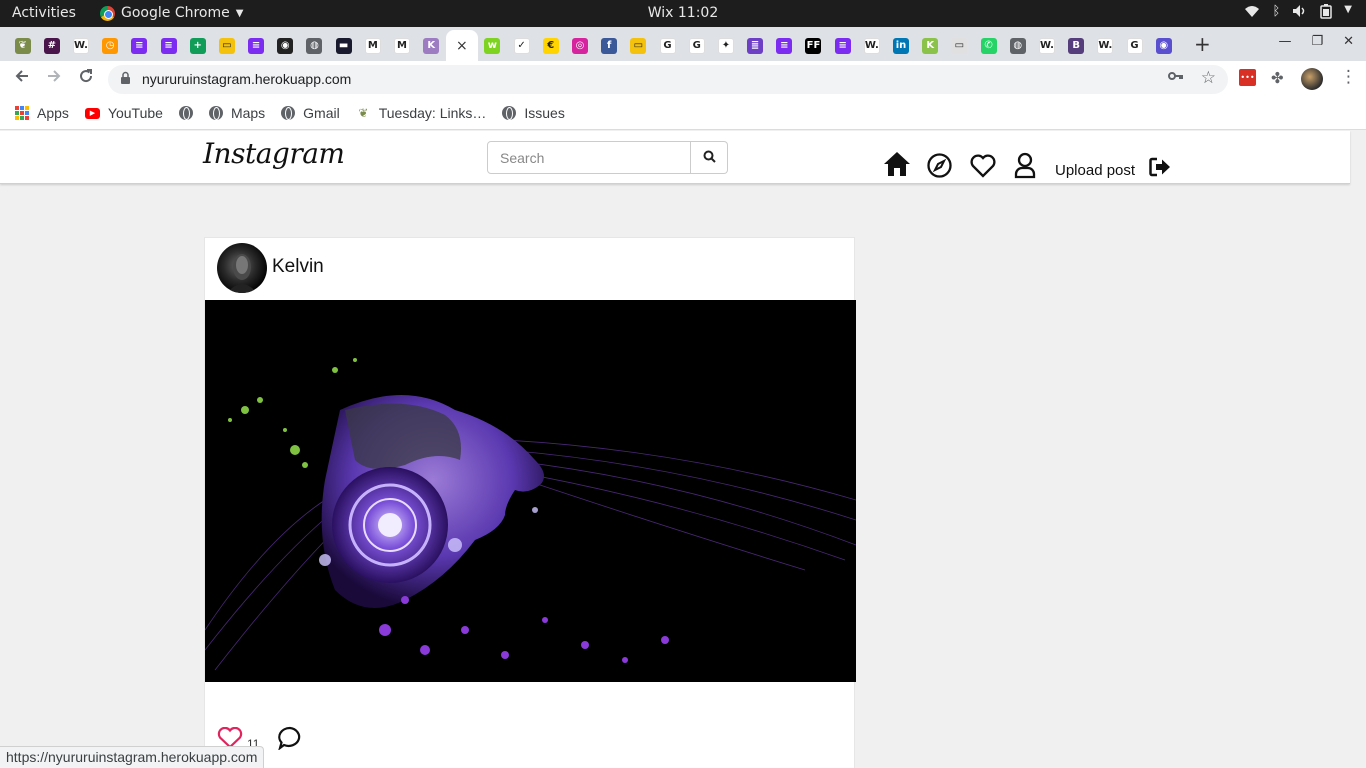  What do you see at coordinates (1284, 41) in the screenshot?
I see `minimize-icon: —` at bounding box center [1284, 41].